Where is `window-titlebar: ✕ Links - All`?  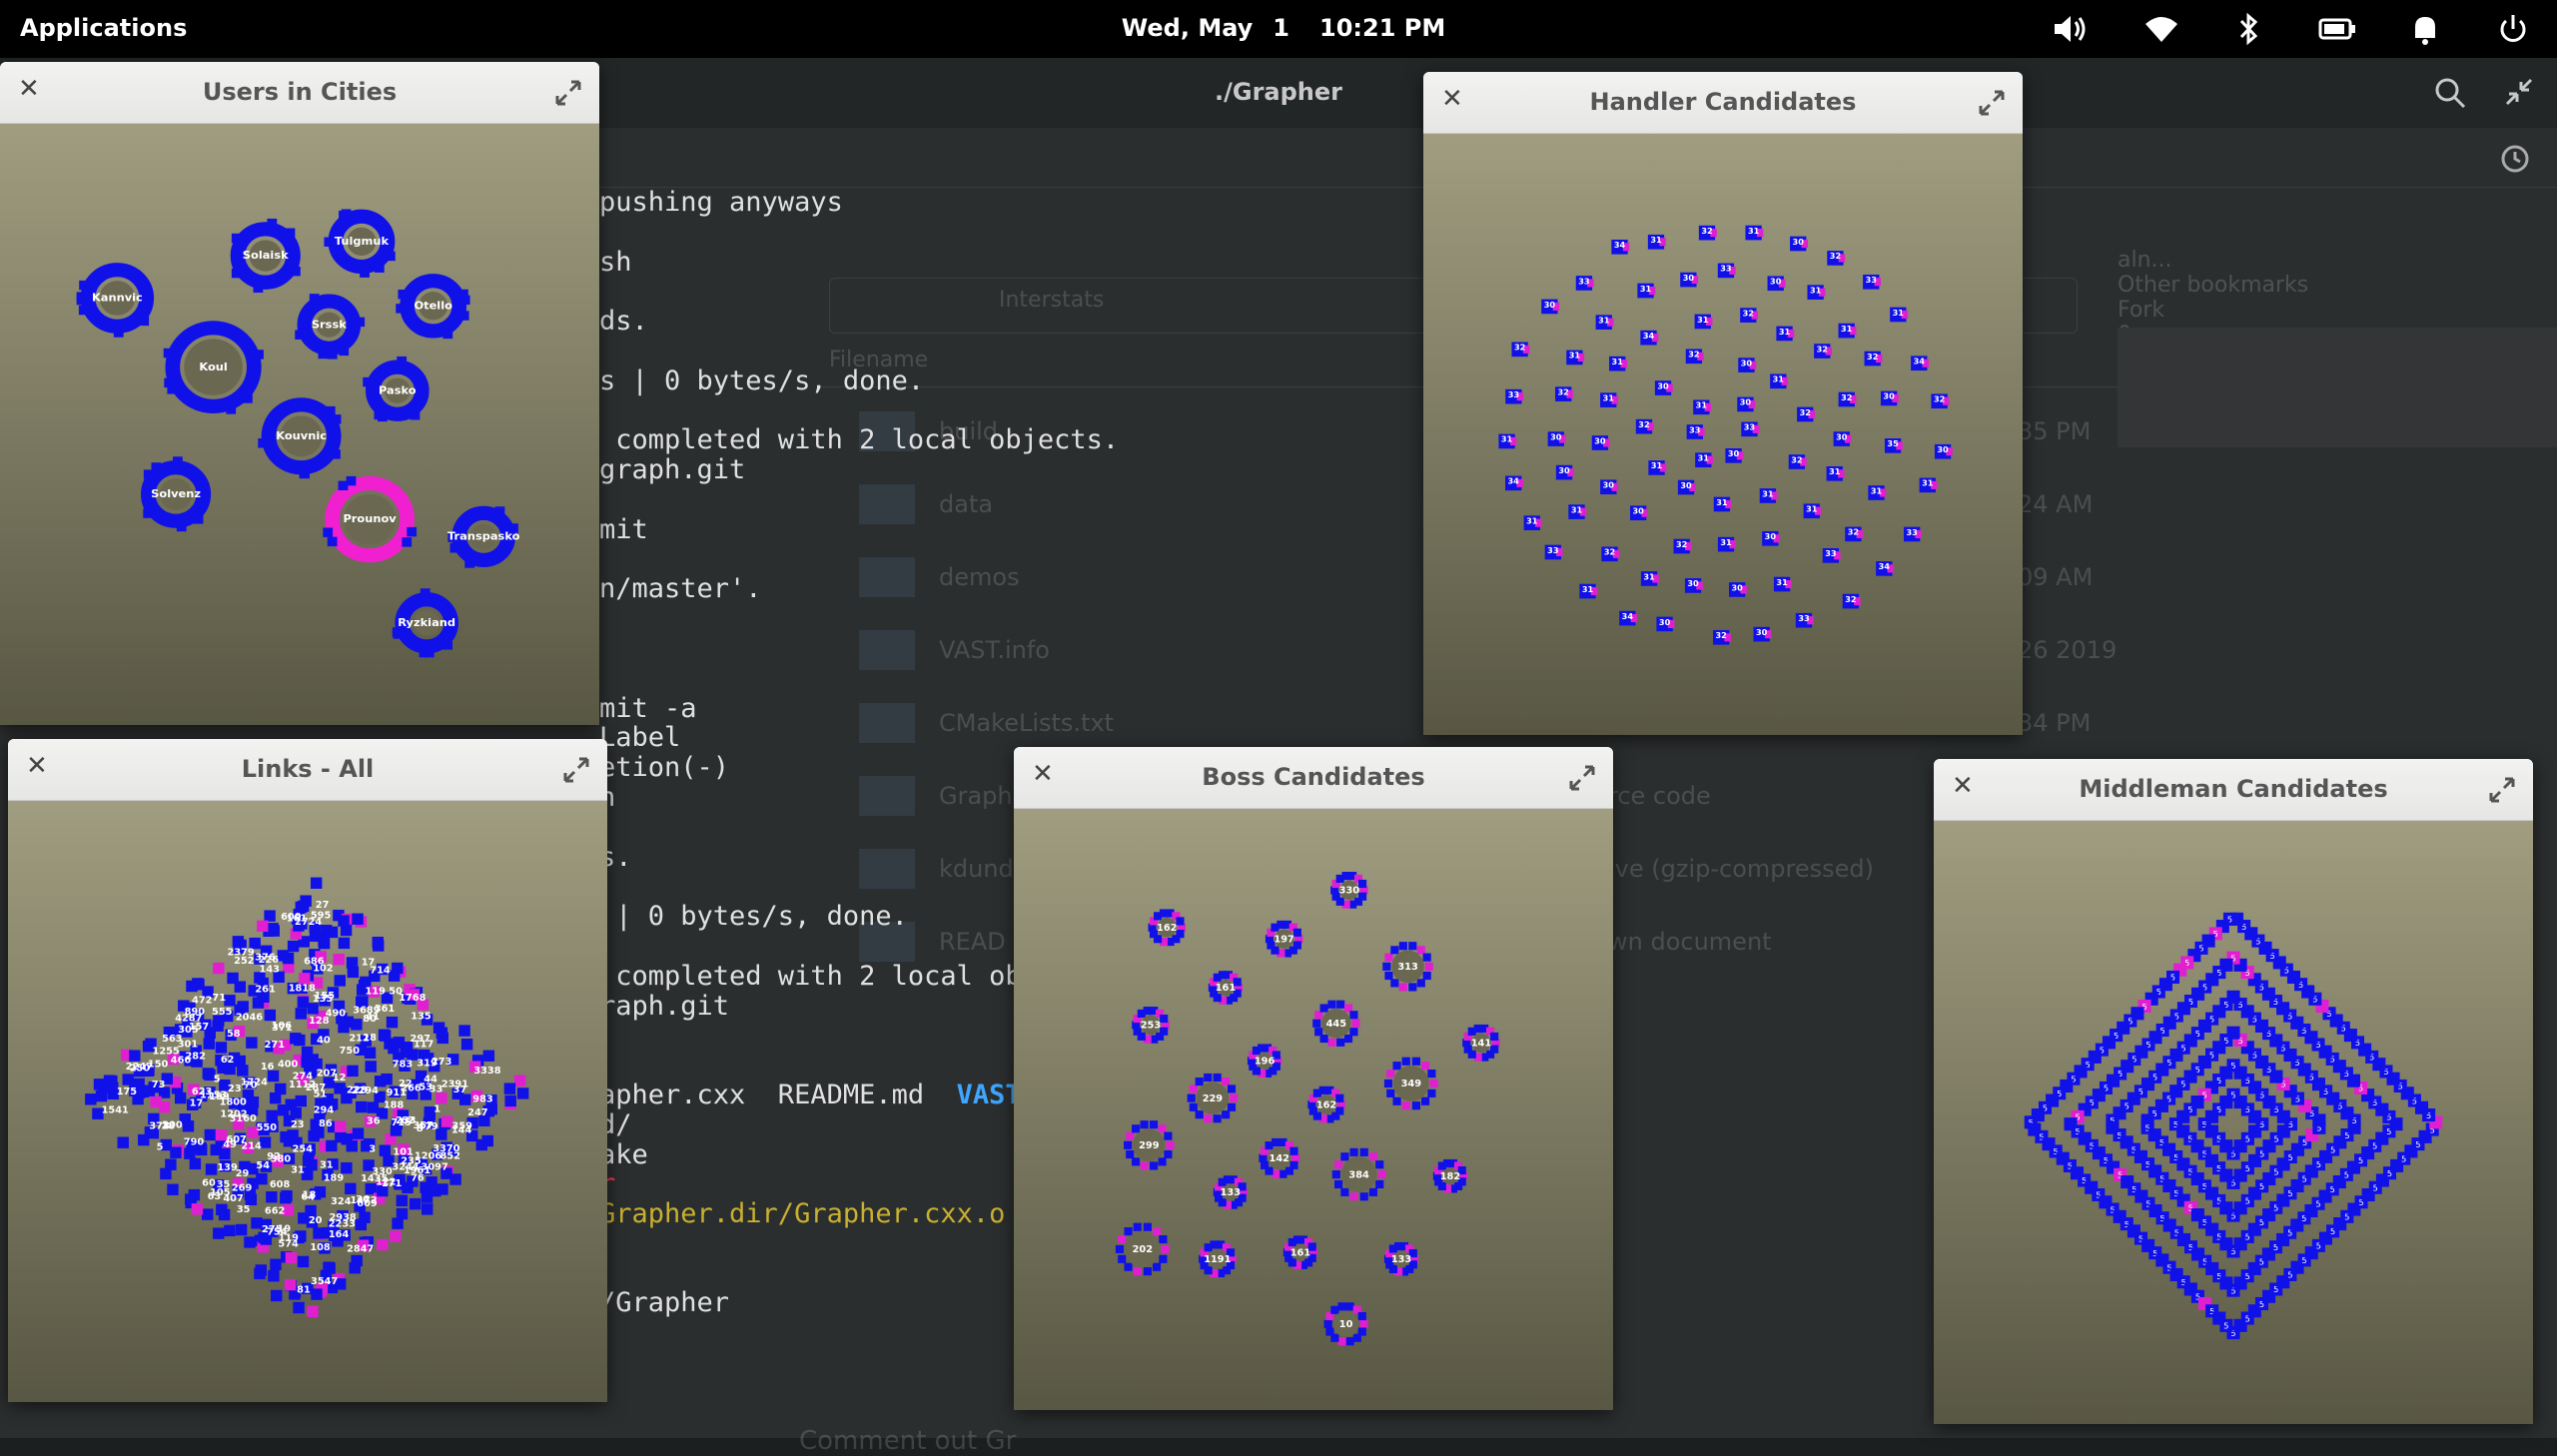 window-titlebar: ✕ Links - All is located at coordinates (307, 770).